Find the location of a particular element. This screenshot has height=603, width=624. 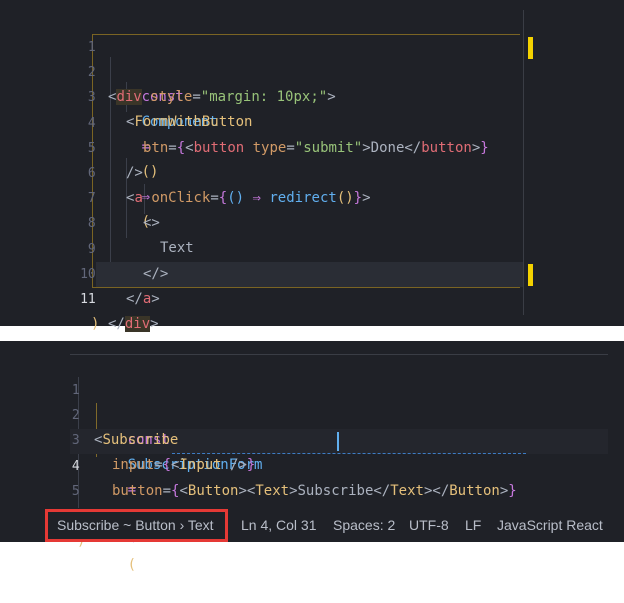

code-line: 10 </a> is located at coordinates (312, 272).